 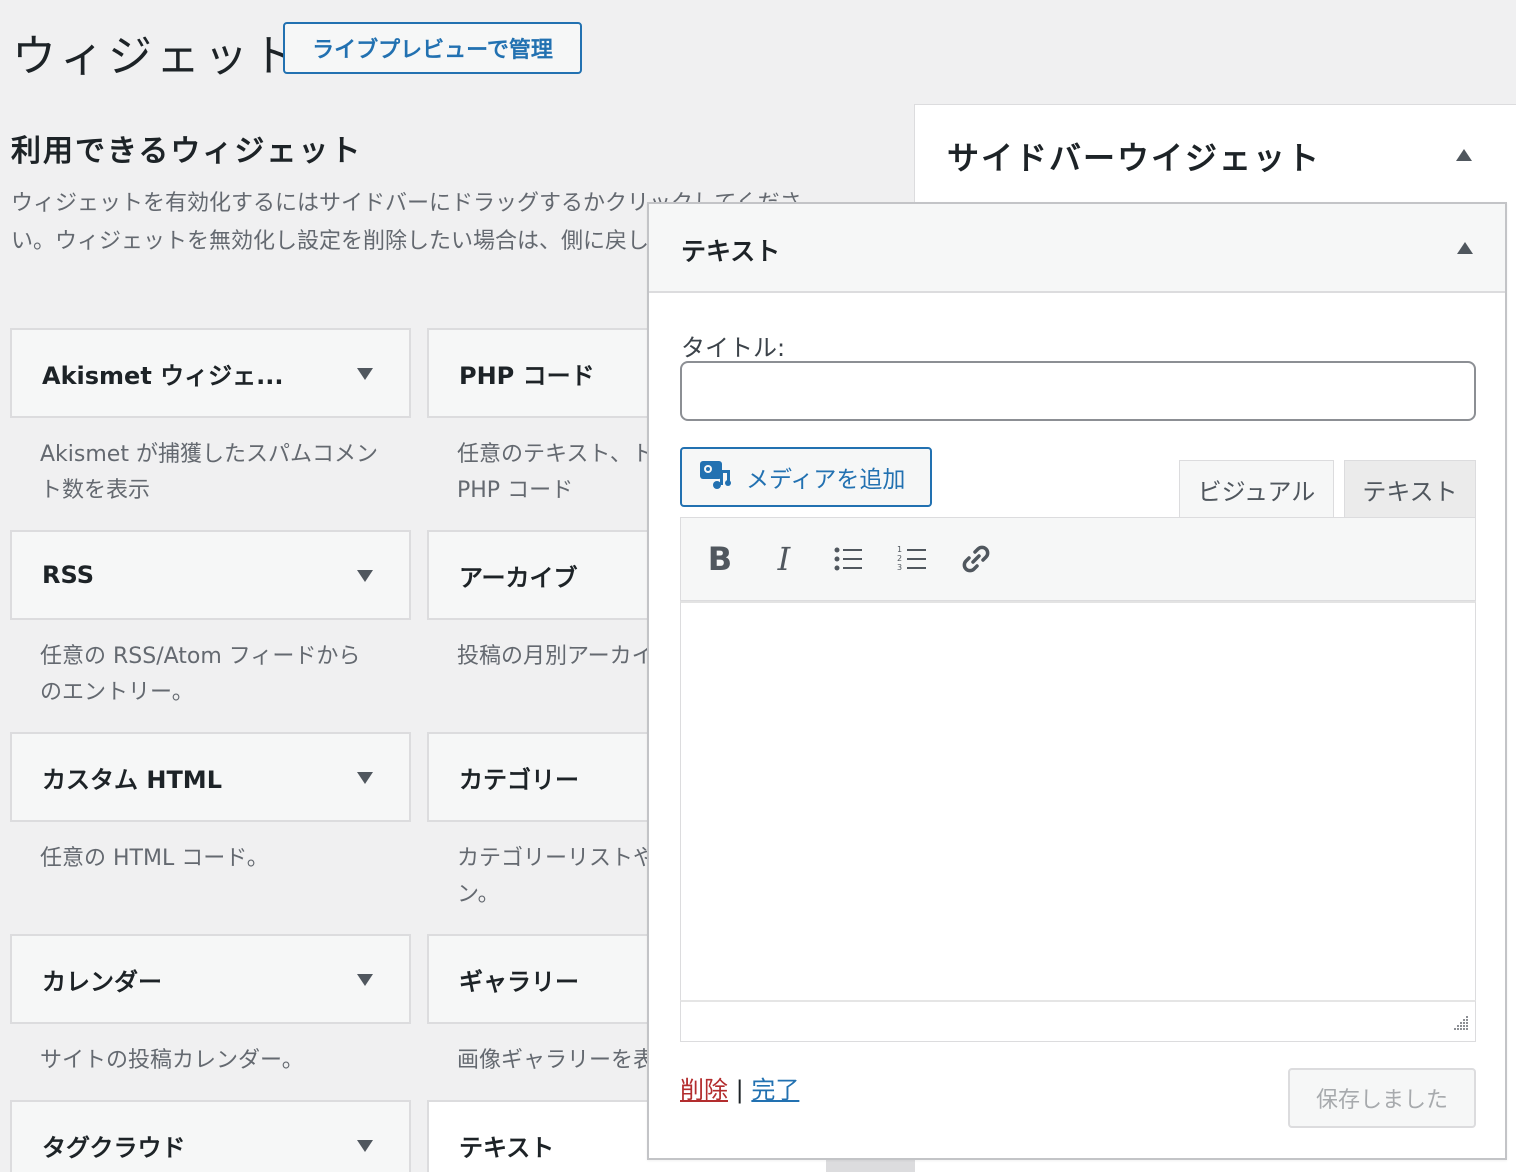 What do you see at coordinates (731, 251) in the screenshot?
I see `text-widget-title: テキスト` at bounding box center [731, 251].